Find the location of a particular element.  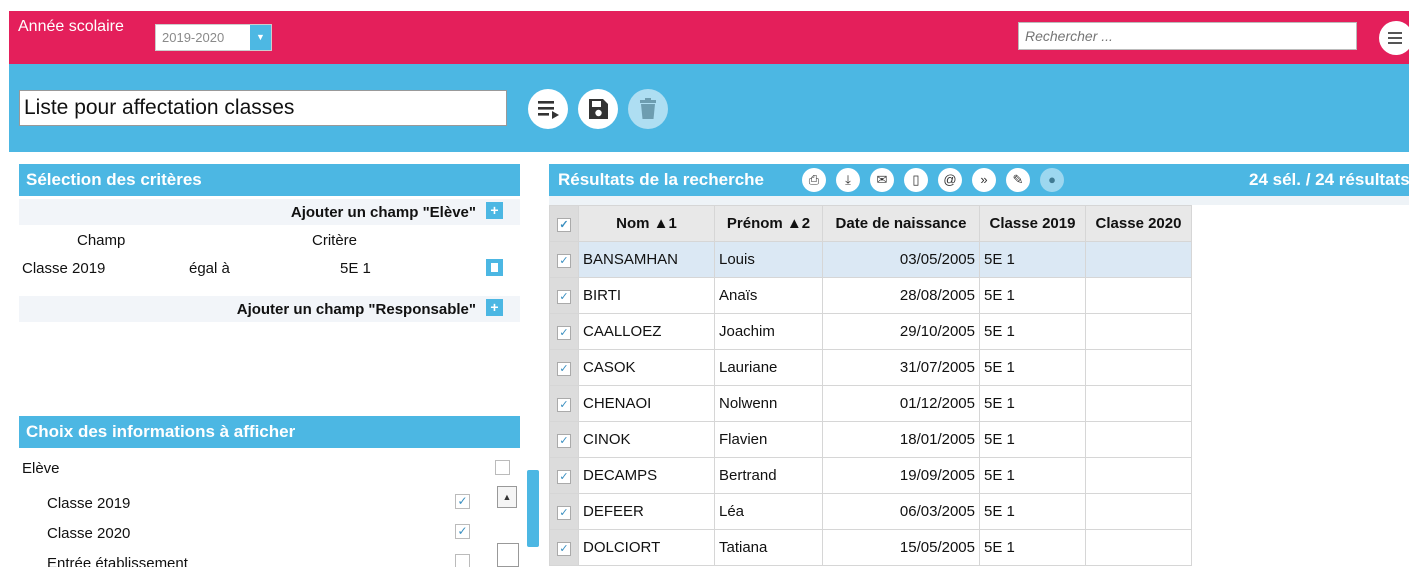

school-year-select: 2019-2020 ▼ is located at coordinates (213, 37).